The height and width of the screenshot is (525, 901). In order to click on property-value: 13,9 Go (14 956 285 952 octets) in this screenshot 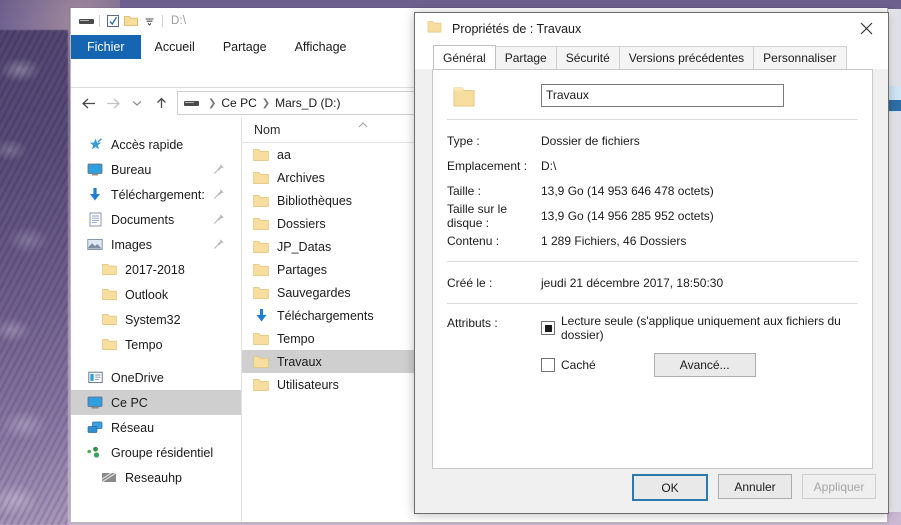, I will do `click(627, 215)`.